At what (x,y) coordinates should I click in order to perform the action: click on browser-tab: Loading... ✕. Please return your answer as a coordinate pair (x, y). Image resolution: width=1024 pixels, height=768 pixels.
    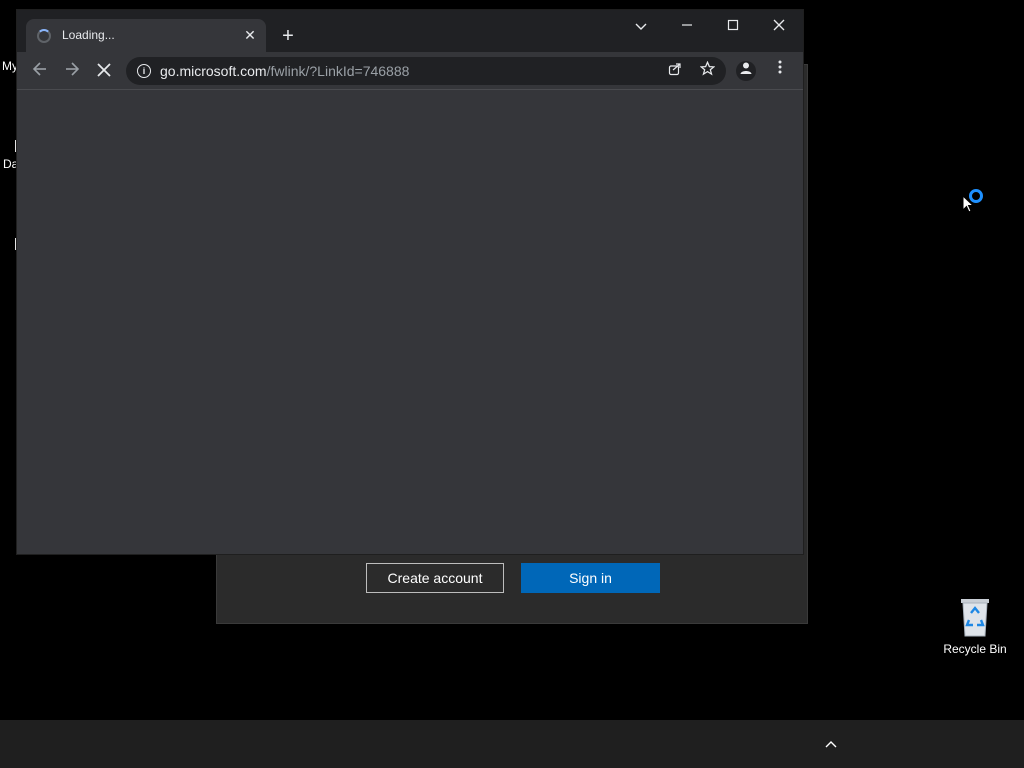
    Looking at the image, I should click on (146, 35).